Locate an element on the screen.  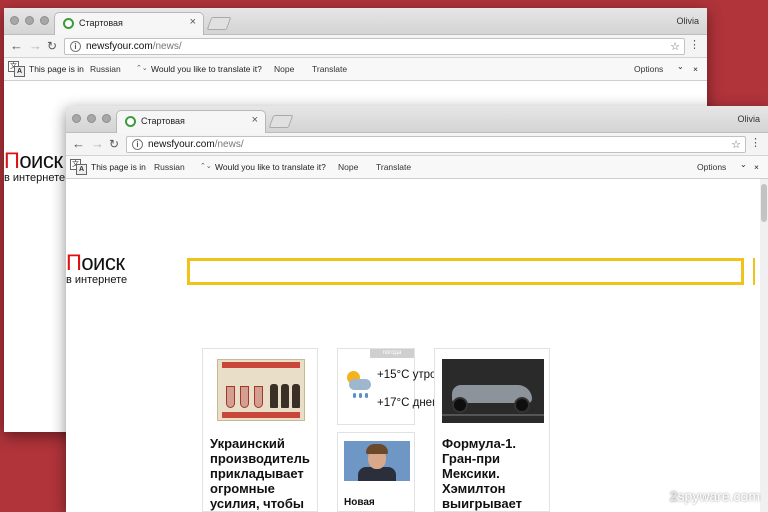
sun-cloud-rain-icon is located at coordinates (359, 386).